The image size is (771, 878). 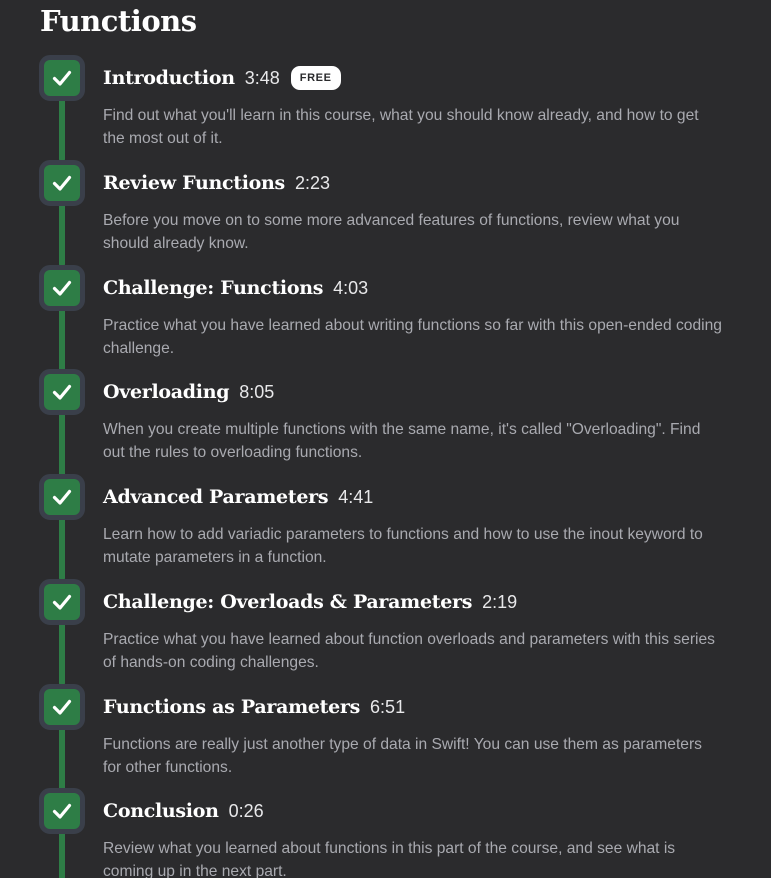 What do you see at coordinates (231, 707) in the screenshot?
I see `lesson-title-link: Functions as Parameters` at bounding box center [231, 707].